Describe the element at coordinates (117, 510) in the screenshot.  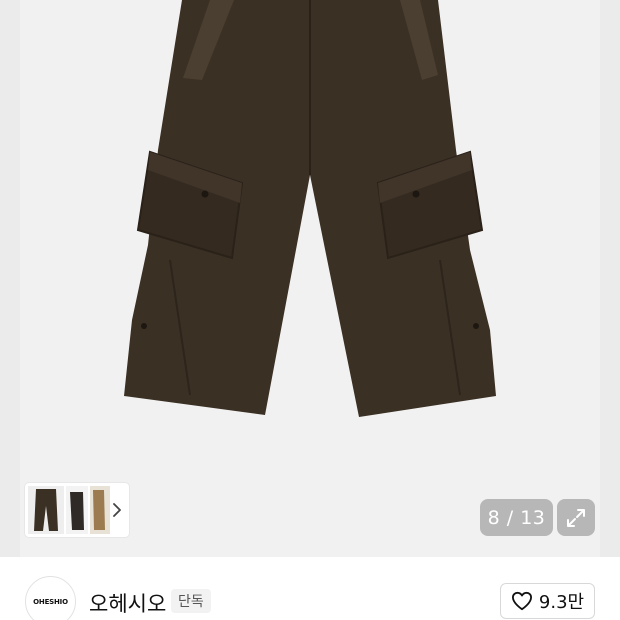
I see `chevron-right-icon` at that location.